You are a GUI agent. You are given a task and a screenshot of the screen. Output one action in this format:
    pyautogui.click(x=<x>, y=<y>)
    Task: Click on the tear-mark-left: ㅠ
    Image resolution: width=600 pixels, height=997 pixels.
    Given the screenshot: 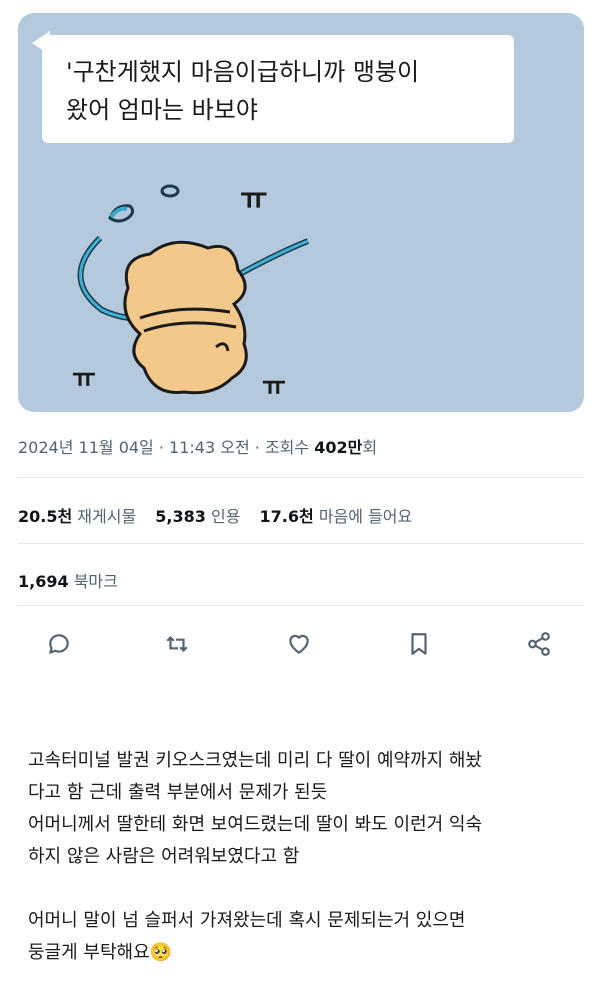 What is the action you would take?
    pyautogui.click(x=84, y=379)
    